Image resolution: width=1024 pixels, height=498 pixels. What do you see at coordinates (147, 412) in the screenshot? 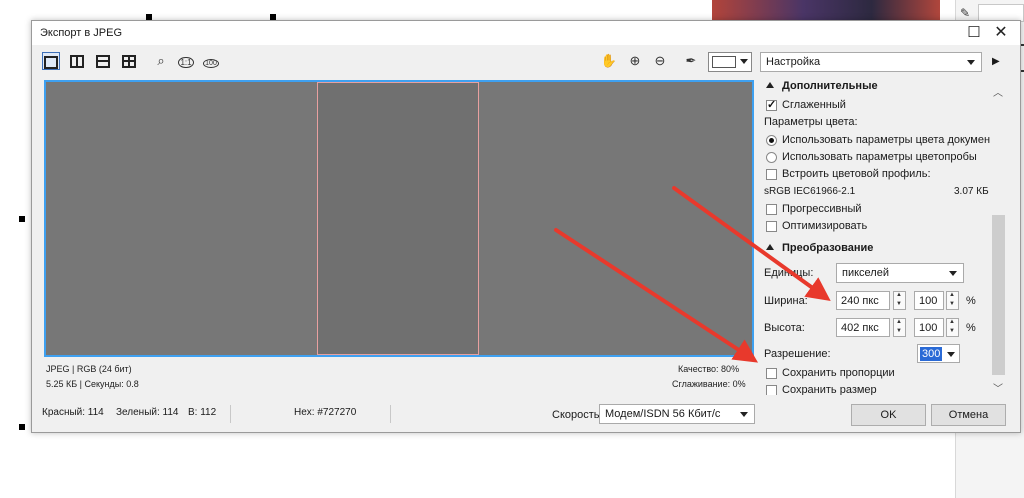
I see `green-value: Зеленый: 114` at bounding box center [147, 412].